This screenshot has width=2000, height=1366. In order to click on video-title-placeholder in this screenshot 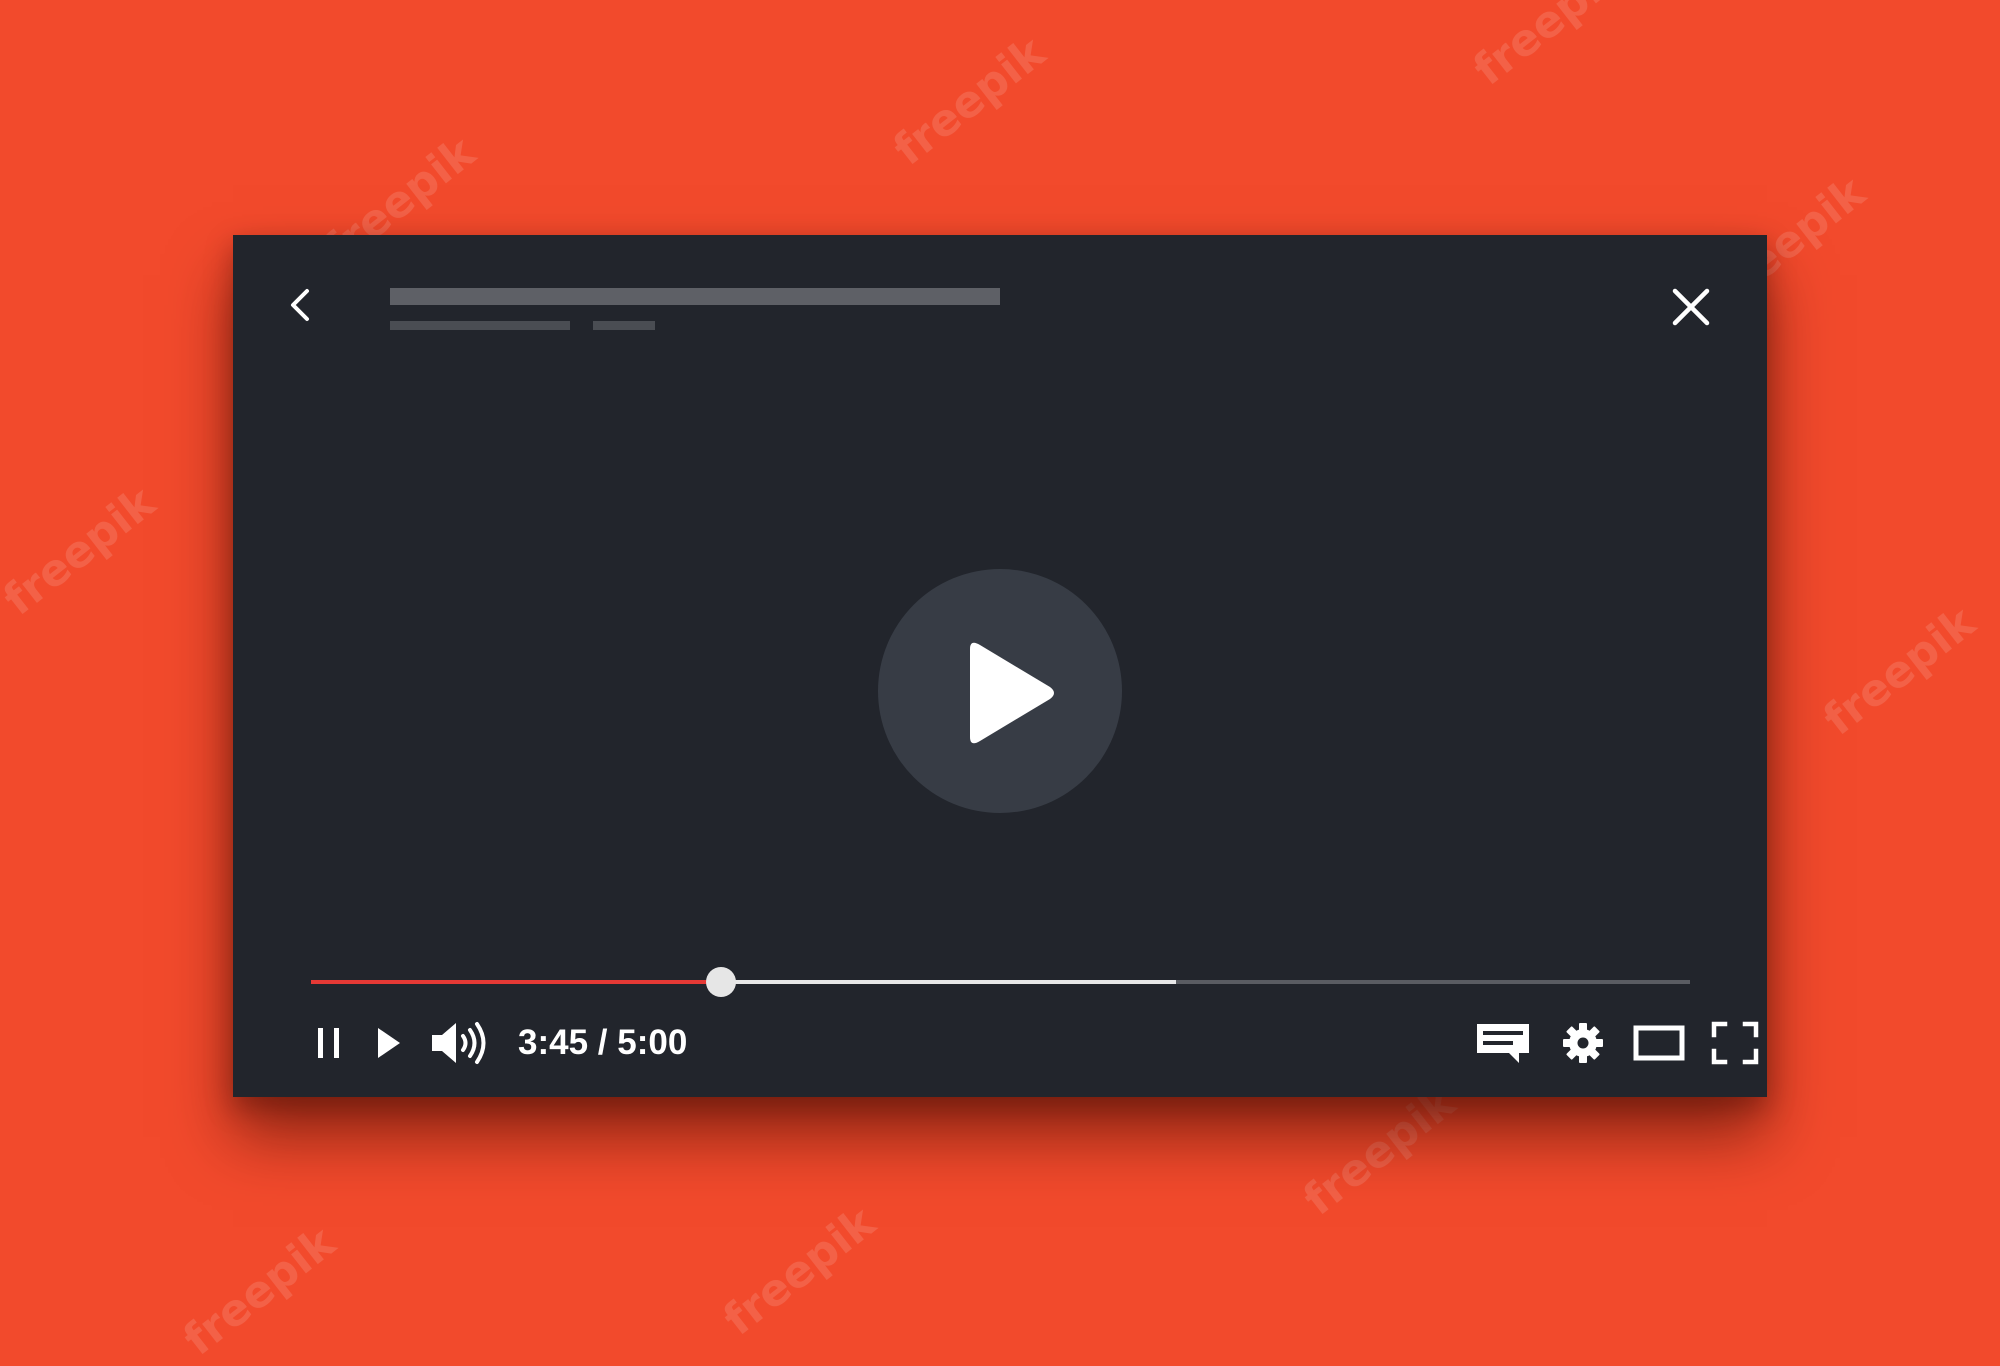, I will do `click(695, 296)`.